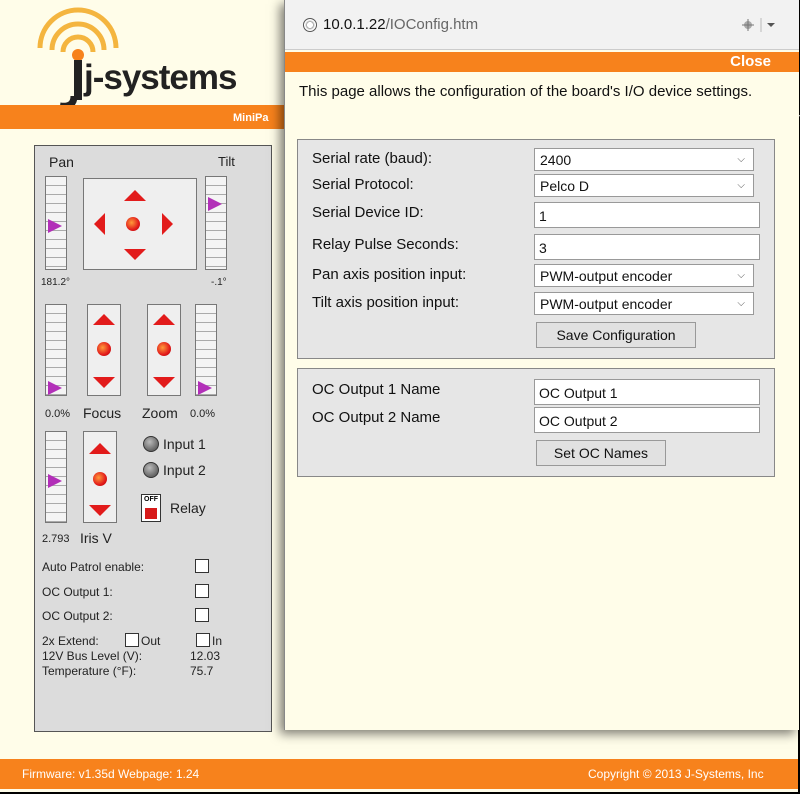 The image size is (800, 794). I want to click on device-id-label: Serial Device ID:, so click(368, 212).